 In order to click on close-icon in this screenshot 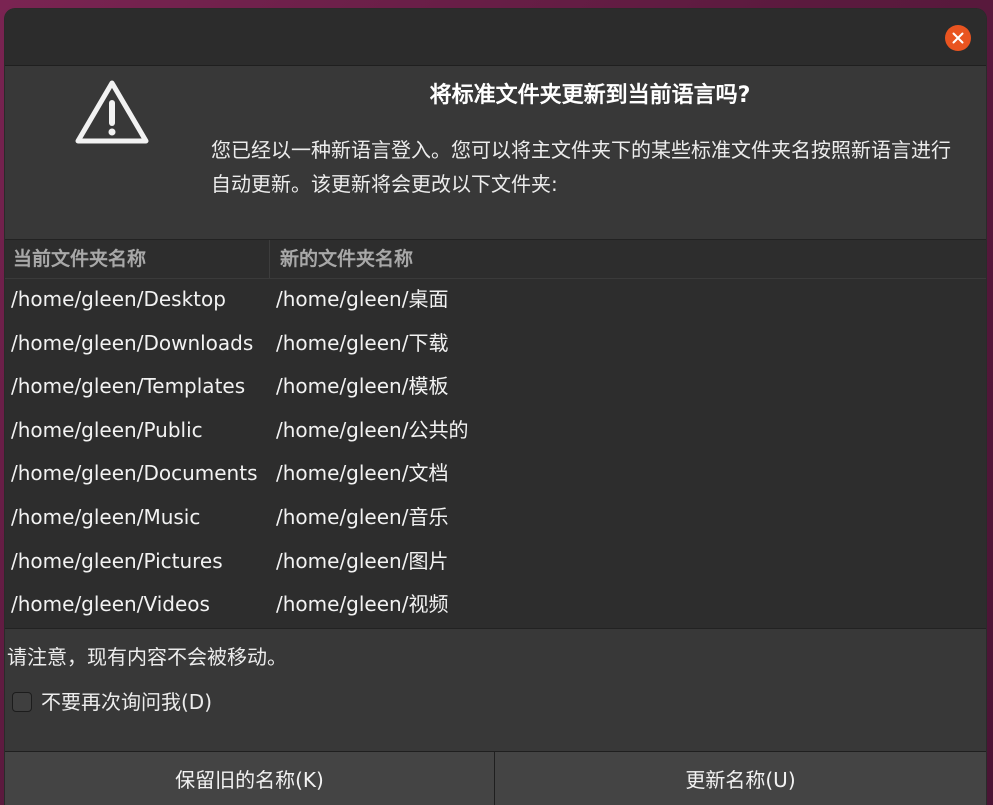, I will do `click(958, 38)`.